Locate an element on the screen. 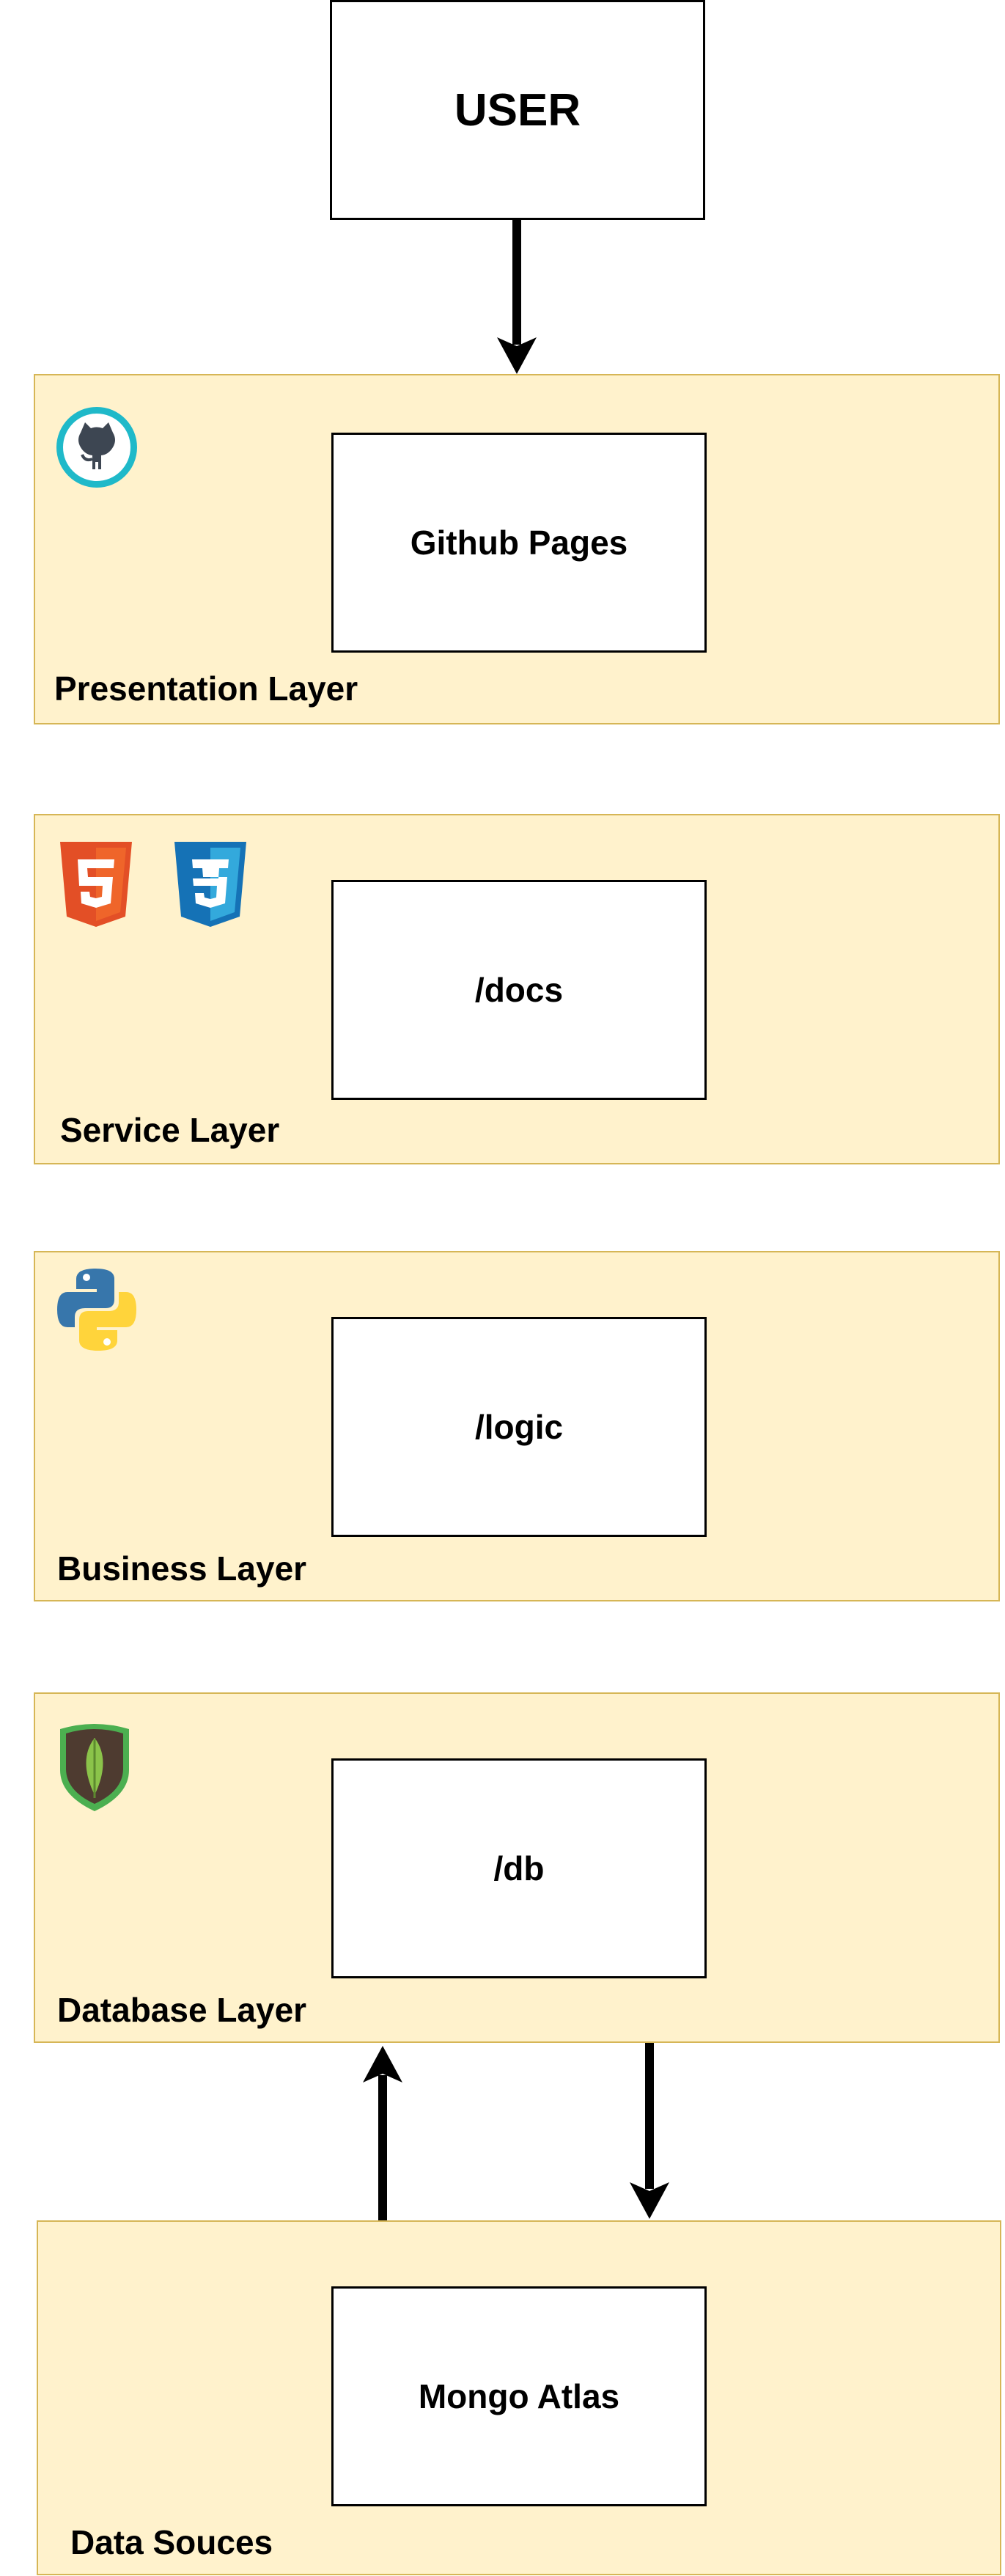 The height and width of the screenshot is (2576, 1005). logic-label: /logic is located at coordinates (519, 1427).